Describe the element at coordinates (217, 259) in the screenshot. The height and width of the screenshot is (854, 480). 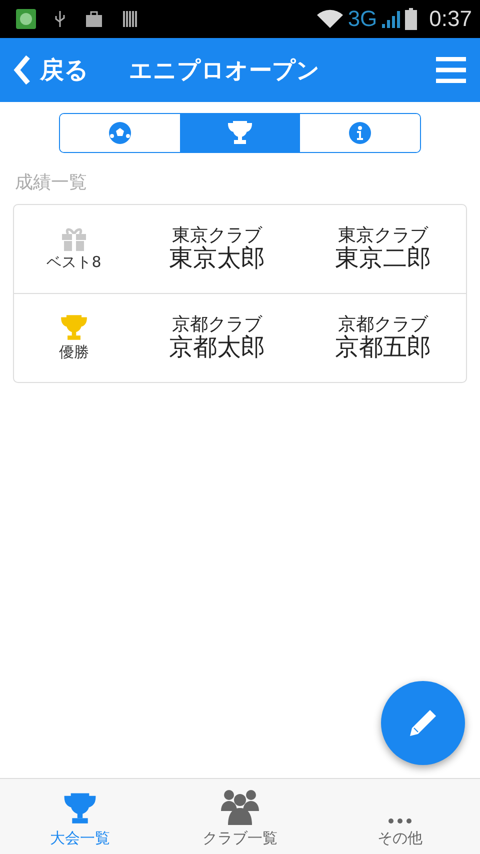
I see `player-name: 東京太郎` at that location.